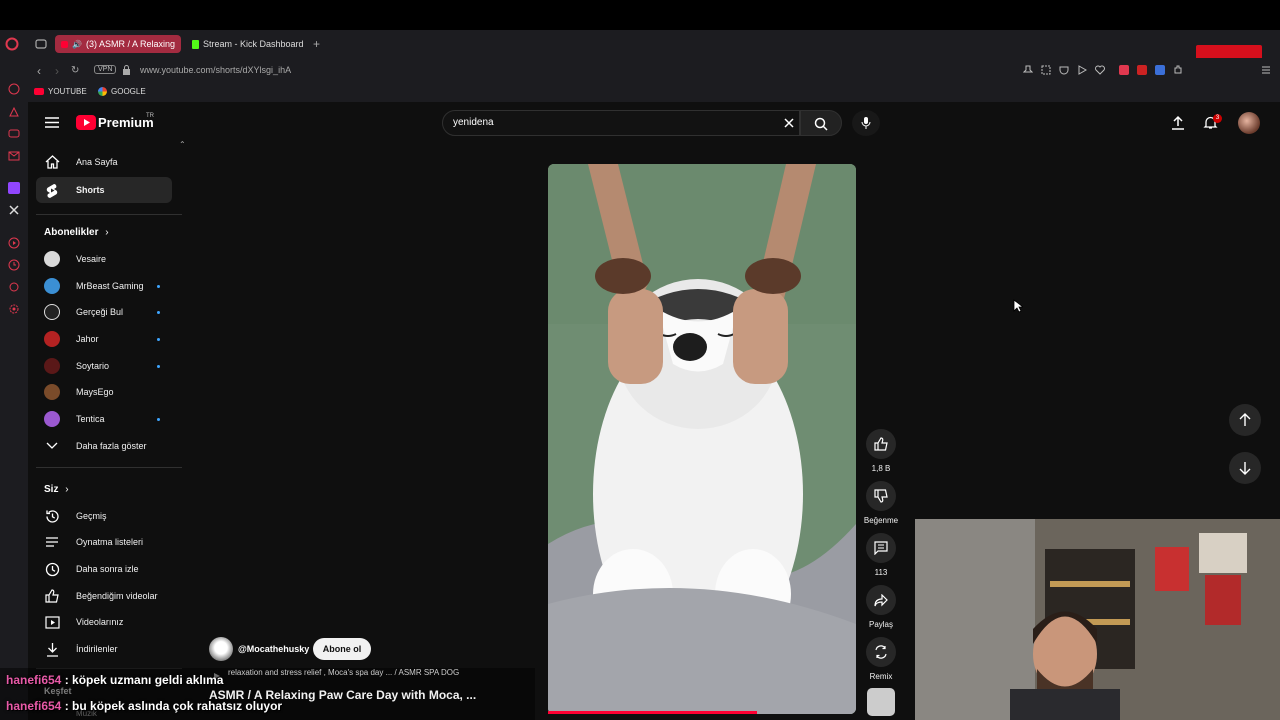 The image size is (1280, 720). What do you see at coordinates (215, 70) in the screenshot?
I see `url-field: www.youtube.com/shorts/dXYlsgi_ihA` at bounding box center [215, 70].